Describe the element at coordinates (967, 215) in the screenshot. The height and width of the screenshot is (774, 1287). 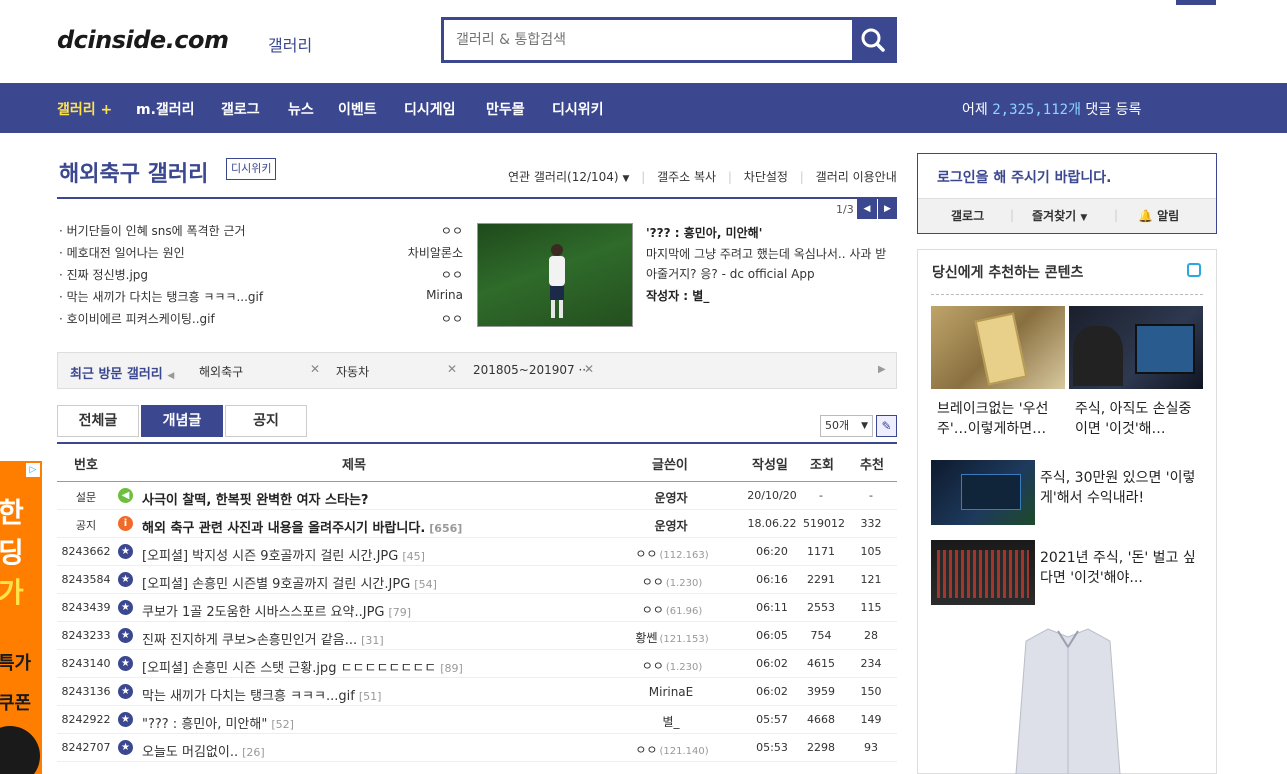
I see `gallog-link: 갤로그` at that location.